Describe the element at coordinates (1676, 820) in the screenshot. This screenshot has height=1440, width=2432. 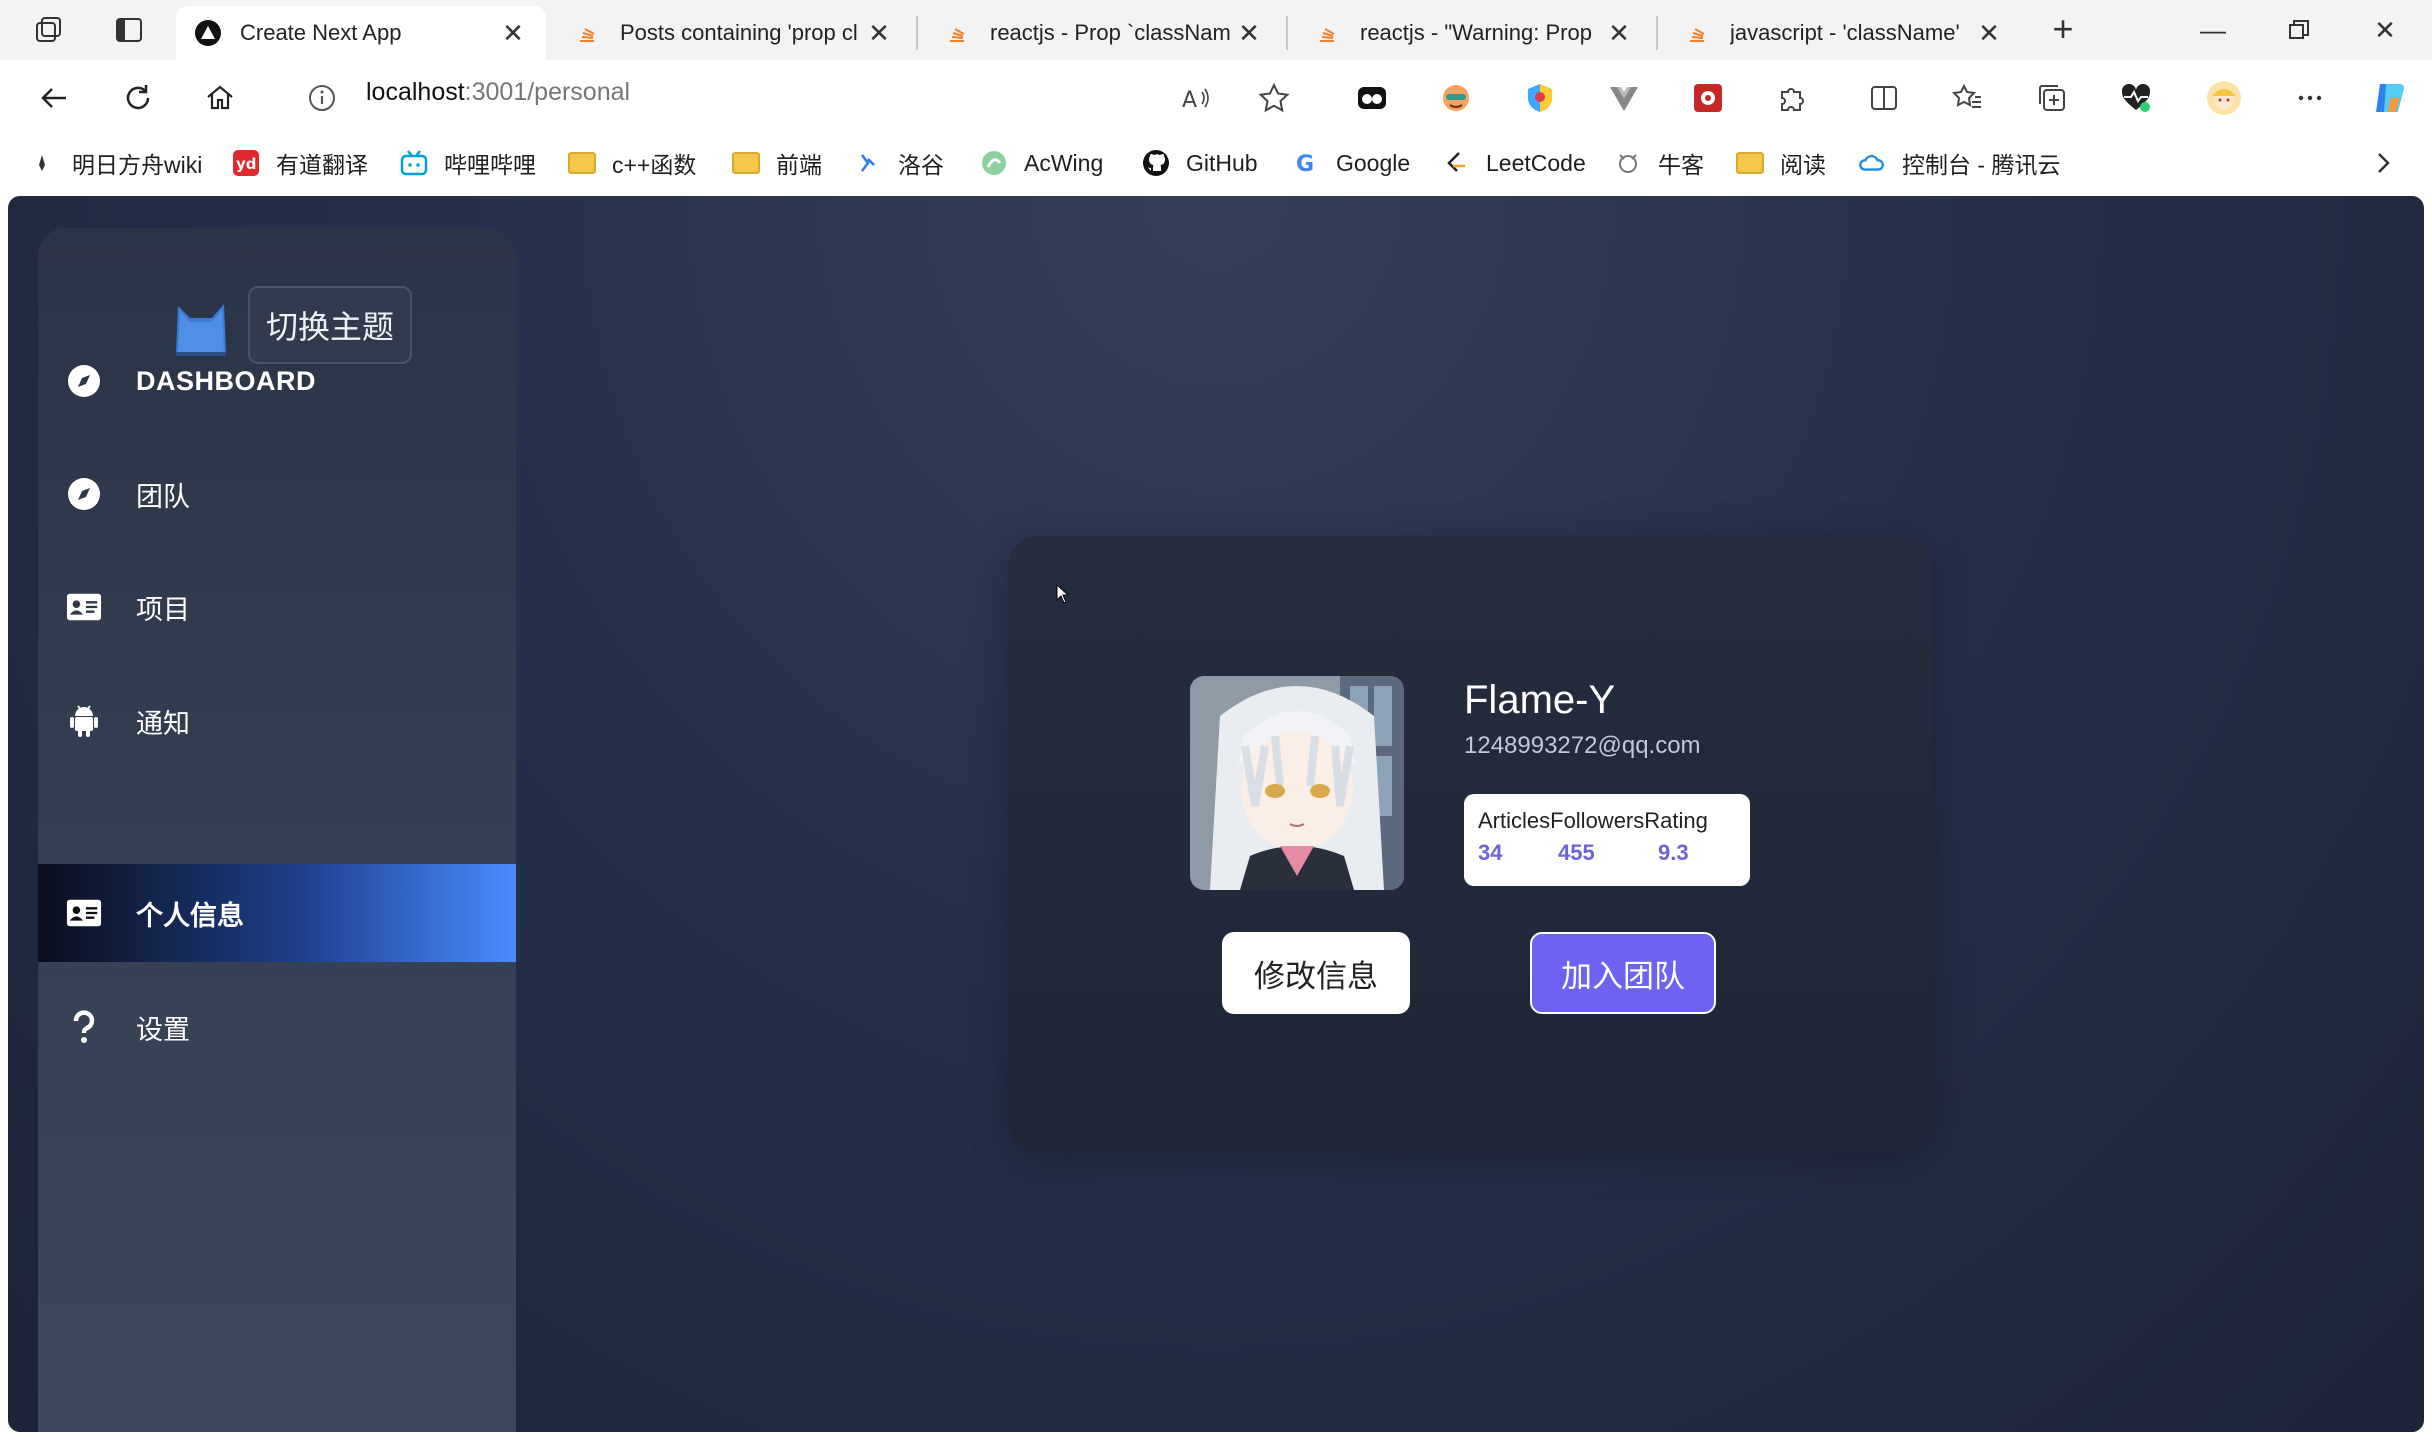
I see `stat-header-rating: Rating` at that location.